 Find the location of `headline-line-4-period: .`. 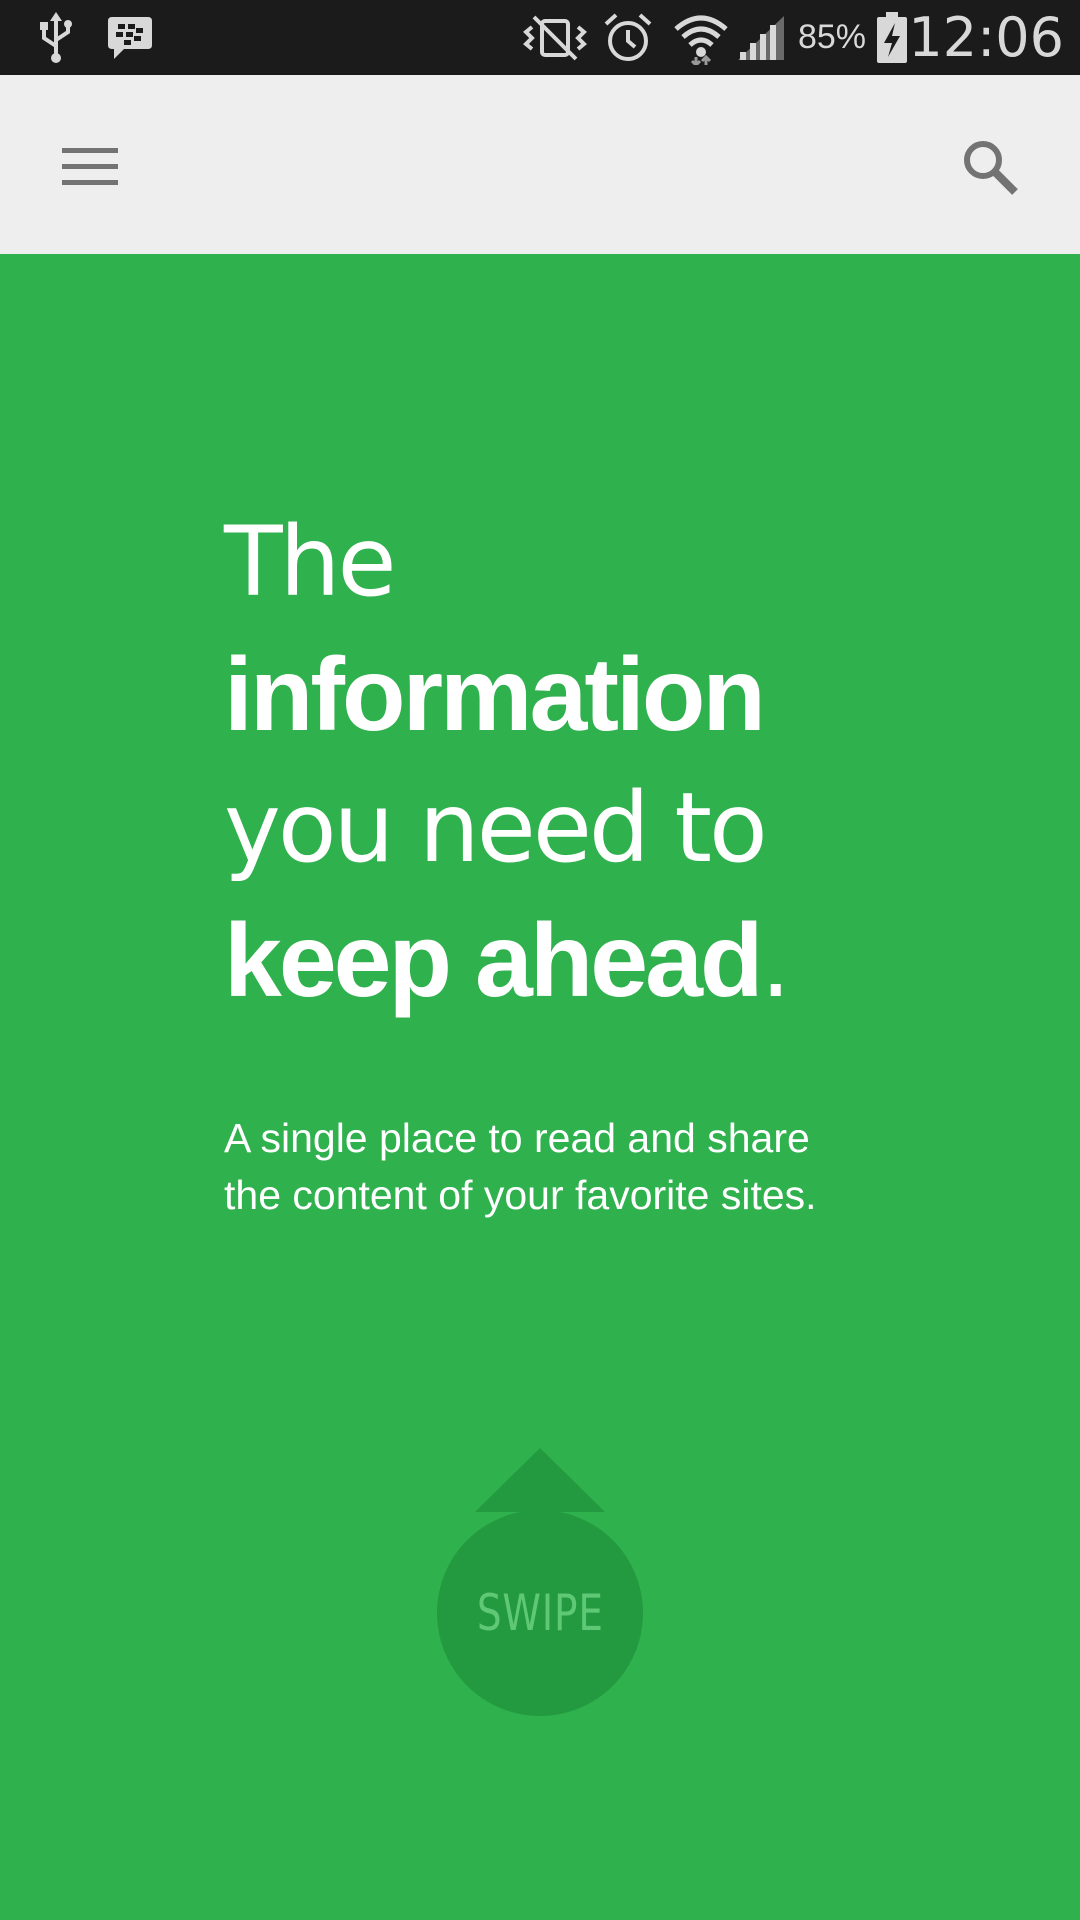

headline-line-4-period: . is located at coordinates (775, 963).